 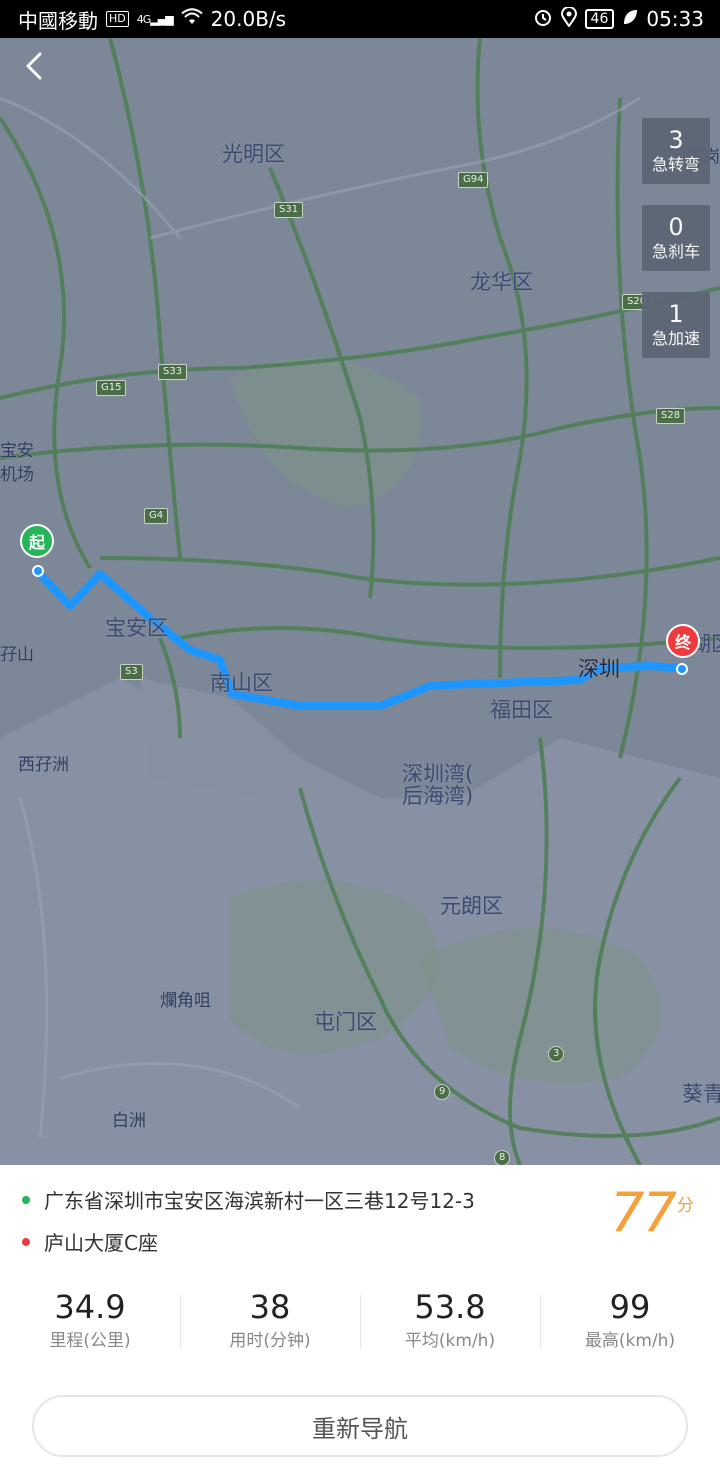 What do you see at coordinates (543, 19) in the screenshot?
I see `alarm-icon` at bounding box center [543, 19].